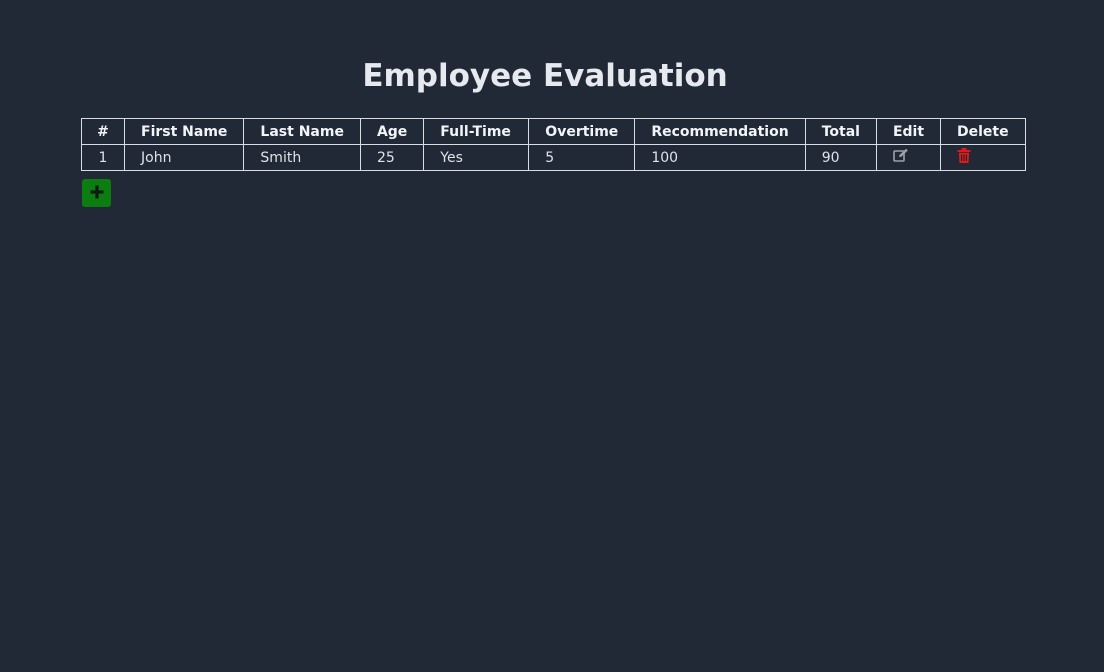 The image size is (1104, 672). Describe the element at coordinates (302, 131) in the screenshot. I see `header-last-name: Last Name` at that location.